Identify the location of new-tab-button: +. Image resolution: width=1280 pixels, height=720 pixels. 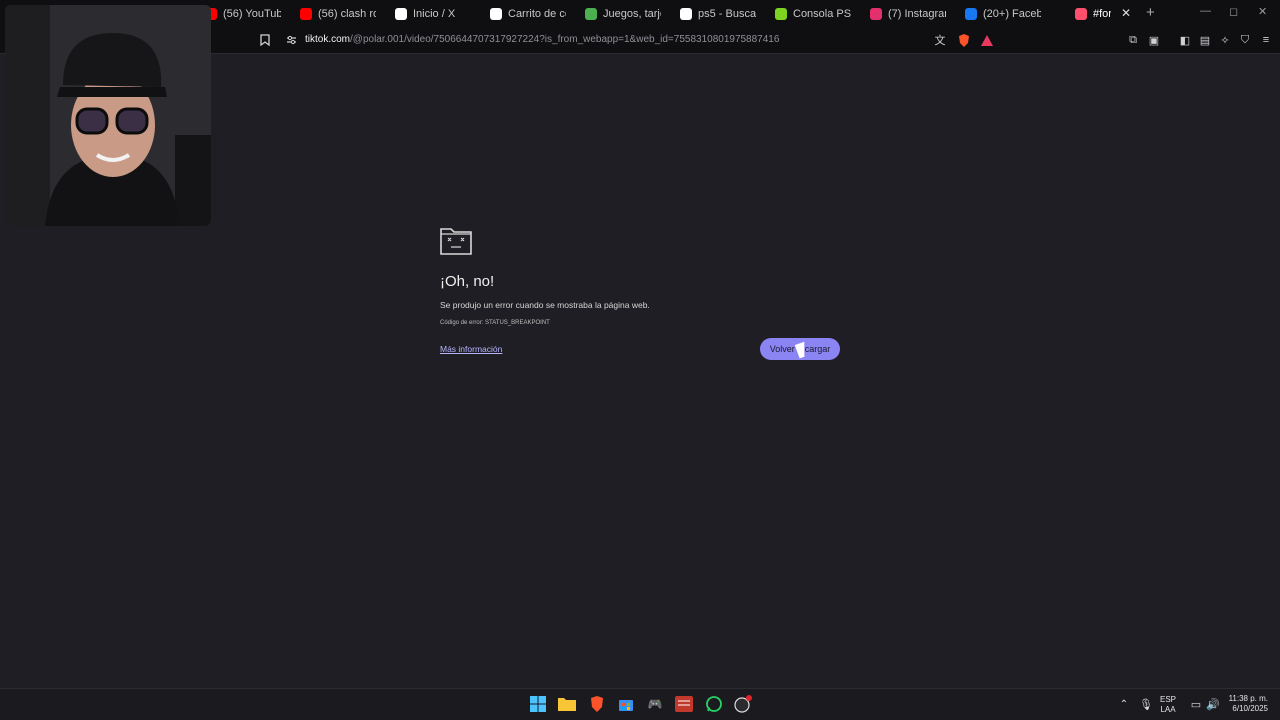
(1150, 12).